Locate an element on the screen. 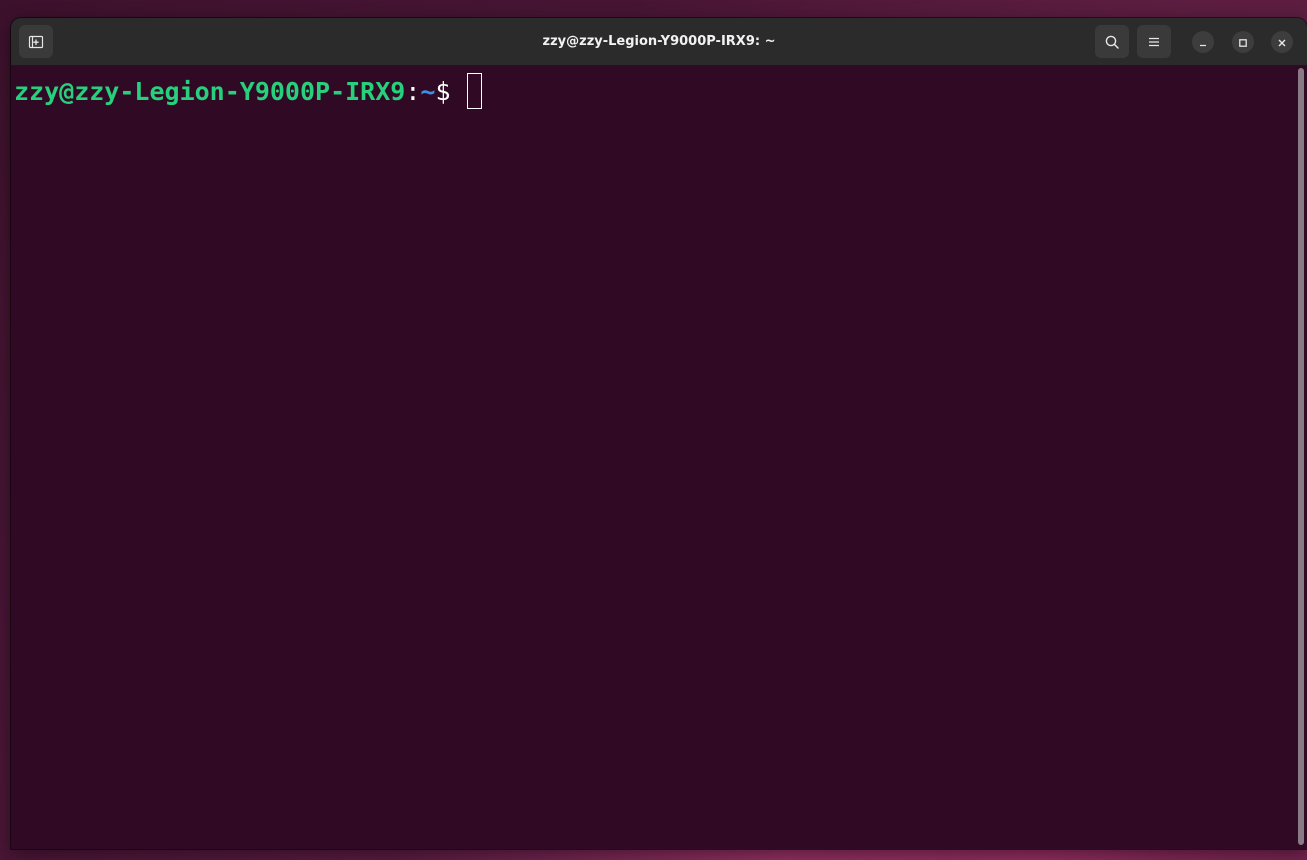 The height and width of the screenshot is (860, 1307). scrollbar-thumb is located at coordinates (1301, 456).